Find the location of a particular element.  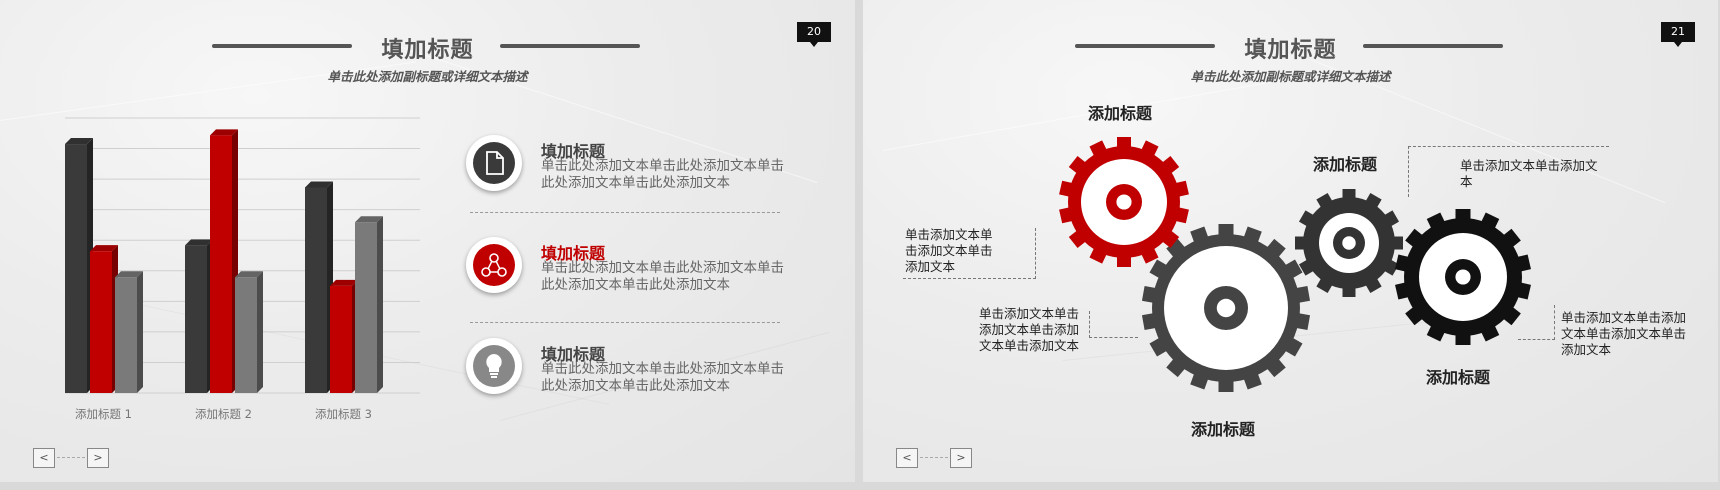

category-label: 添加标题 1 is located at coordinates (103, 414).